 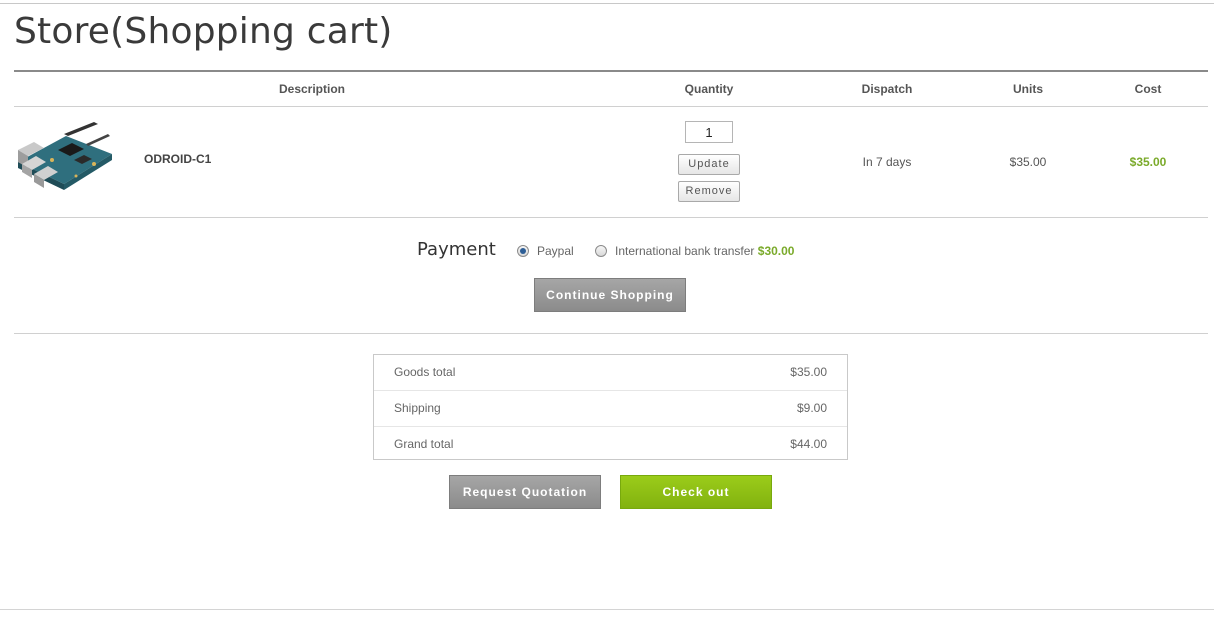 I want to click on request-quotation-button: Request Quotation, so click(x=525, y=492).